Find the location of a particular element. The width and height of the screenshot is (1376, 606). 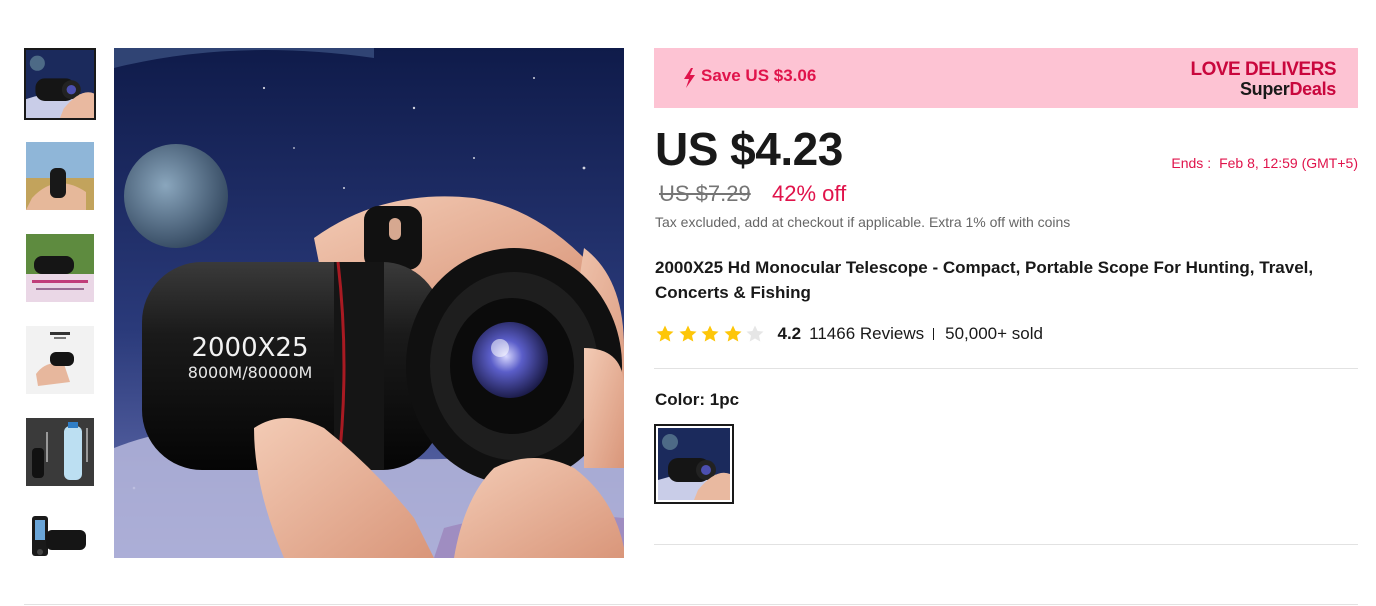

color-label: Color: 1pc is located at coordinates (697, 399).